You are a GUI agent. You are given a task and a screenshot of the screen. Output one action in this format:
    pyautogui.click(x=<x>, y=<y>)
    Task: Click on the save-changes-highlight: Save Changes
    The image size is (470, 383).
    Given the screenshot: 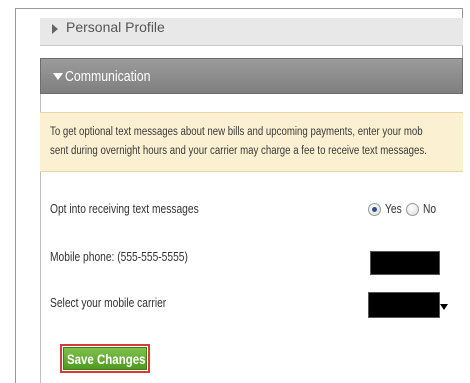 What is the action you would take?
    pyautogui.click(x=105, y=358)
    